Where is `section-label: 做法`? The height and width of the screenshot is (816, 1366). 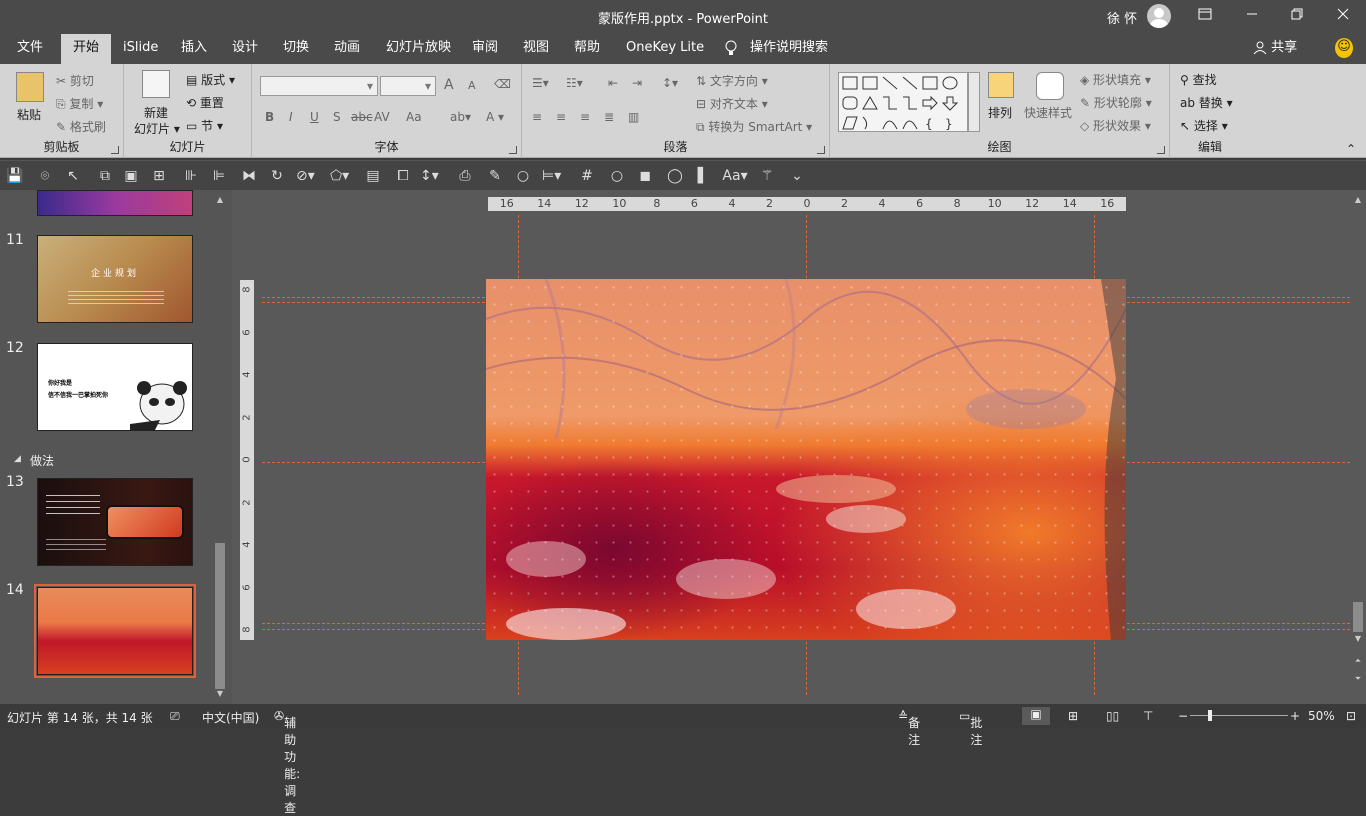 section-label: 做法 is located at coordinates (42, 460).